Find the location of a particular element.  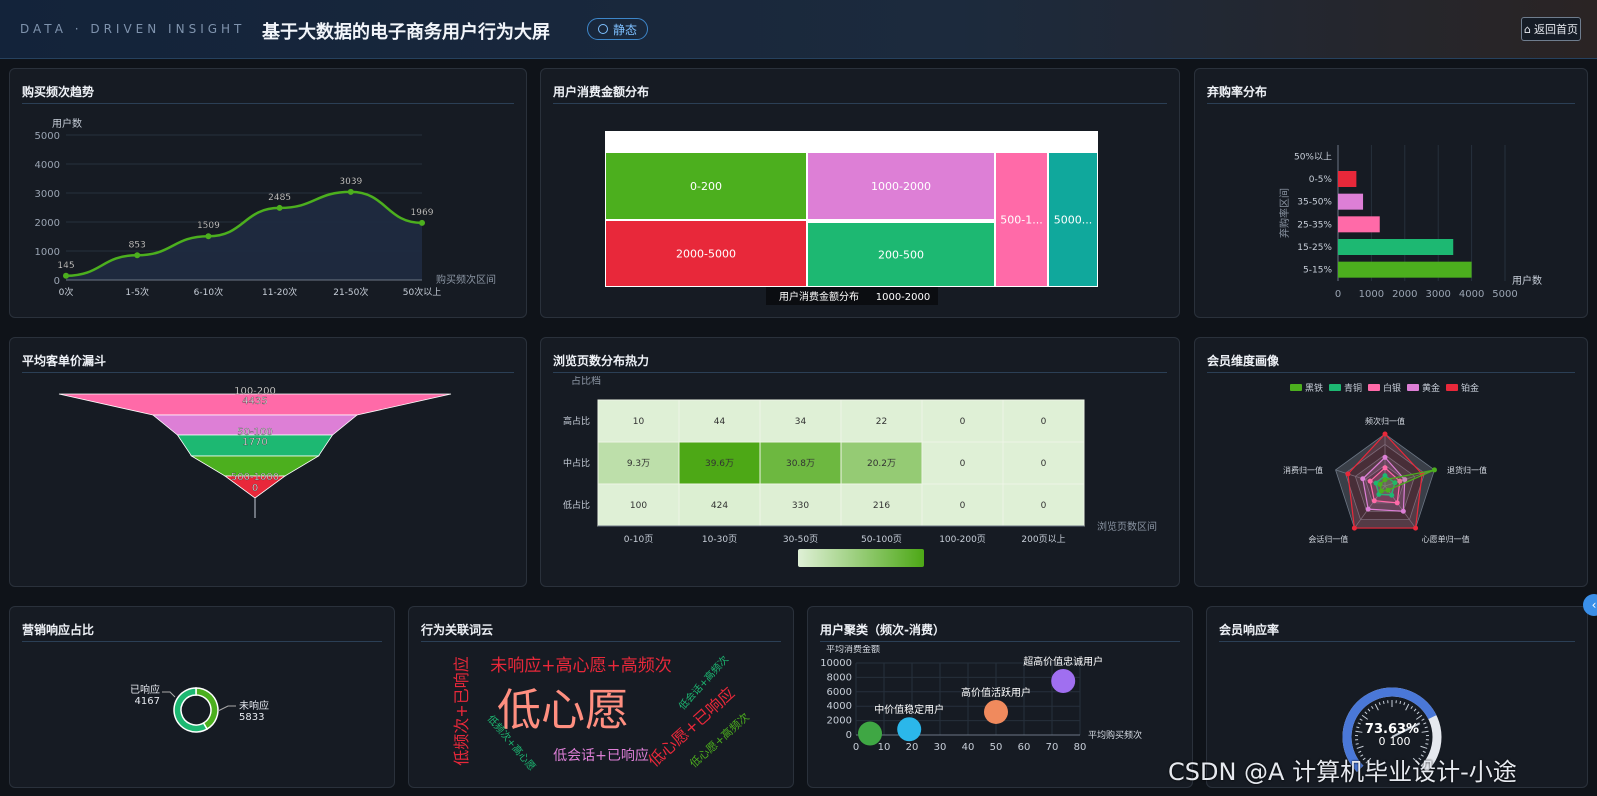

radar-indicator-label: 消费归一值 is located at coordinates (1303, 470).